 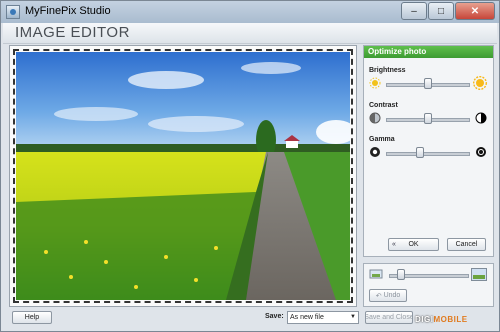 I want to click on close-button: ✕, so click(x=475, y=11).